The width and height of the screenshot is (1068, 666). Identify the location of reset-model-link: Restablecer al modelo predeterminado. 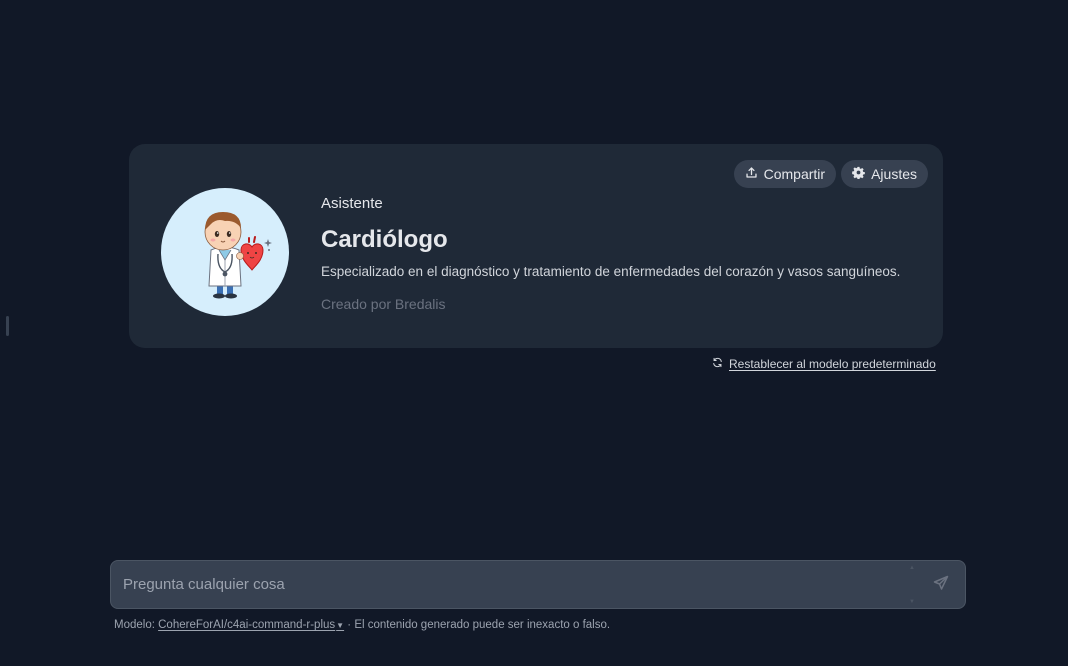
(824, 364).